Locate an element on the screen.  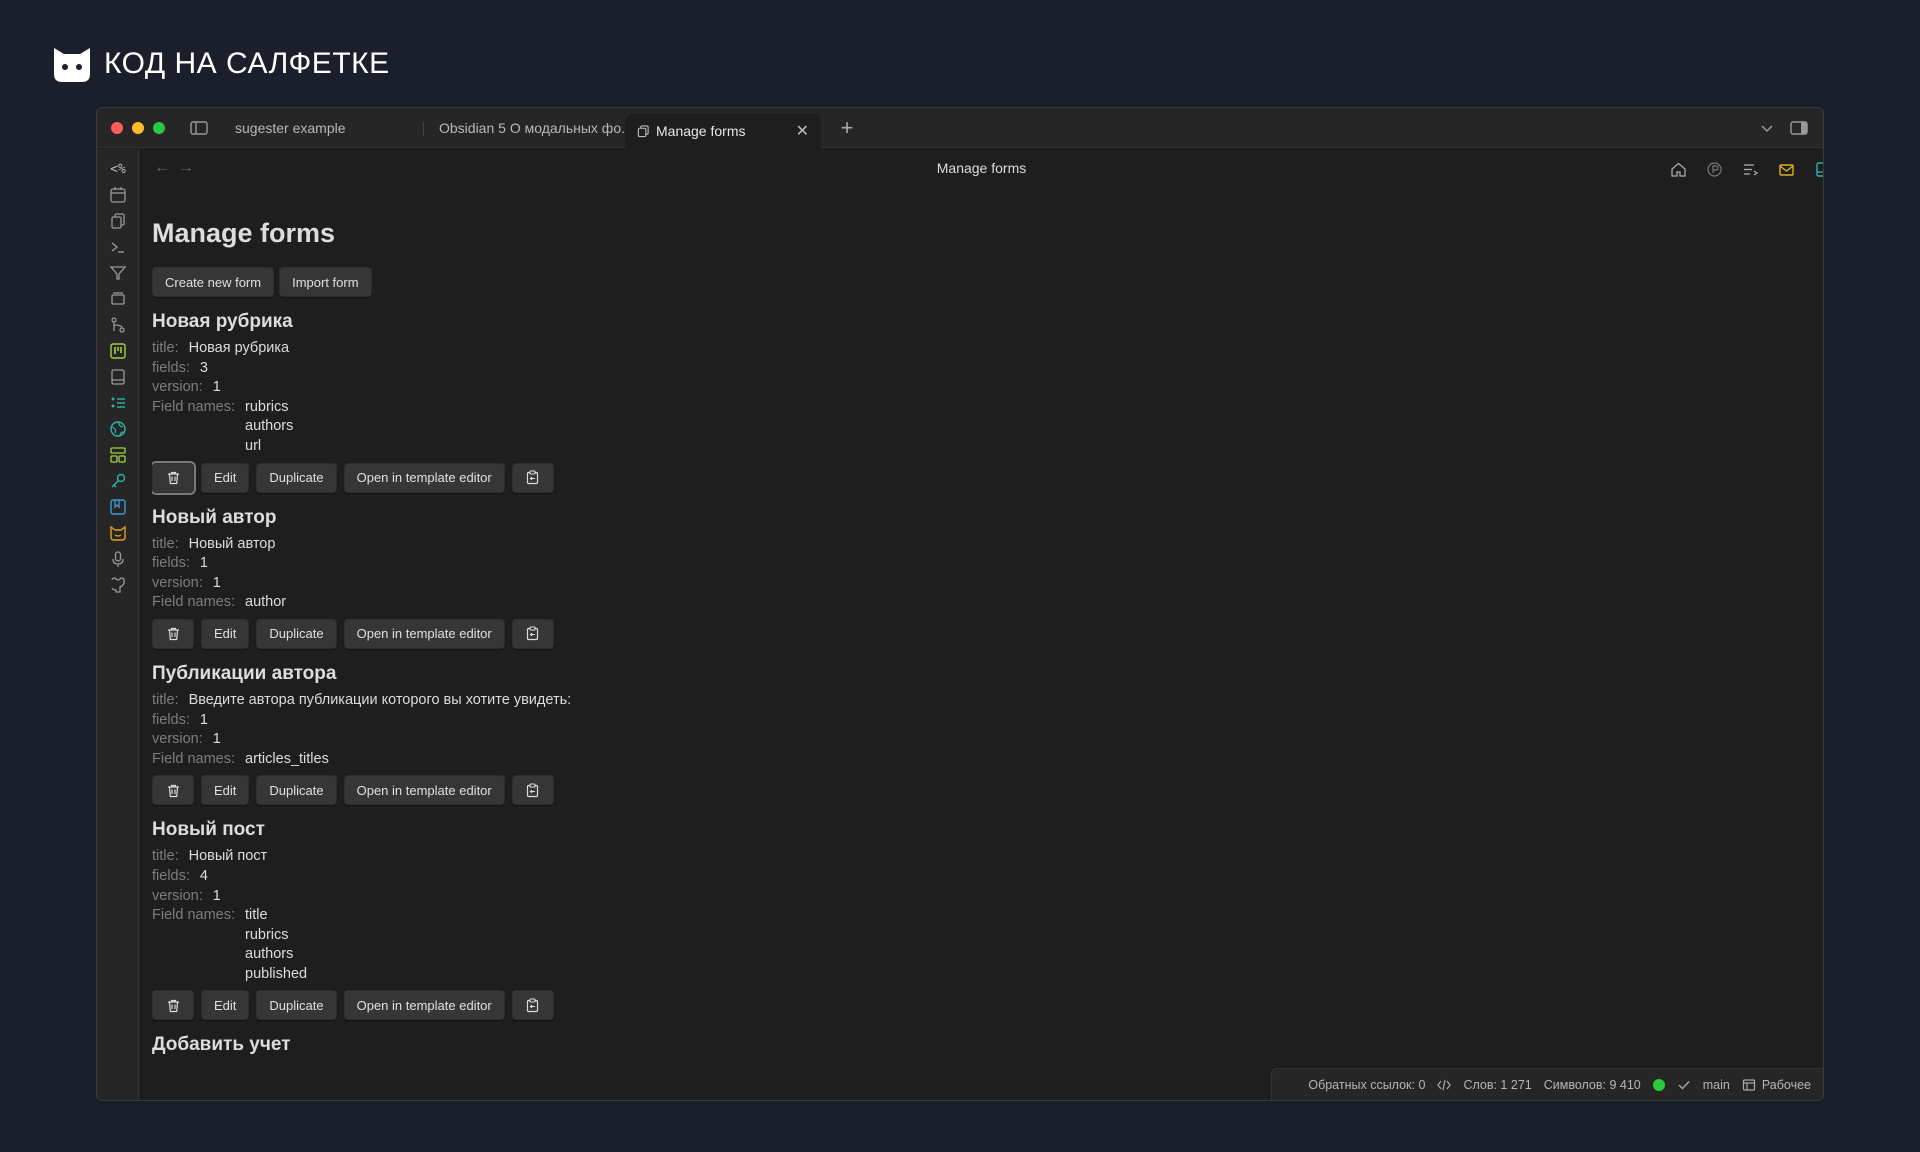
new-tab-button: + is located at coordinates (847, 128).